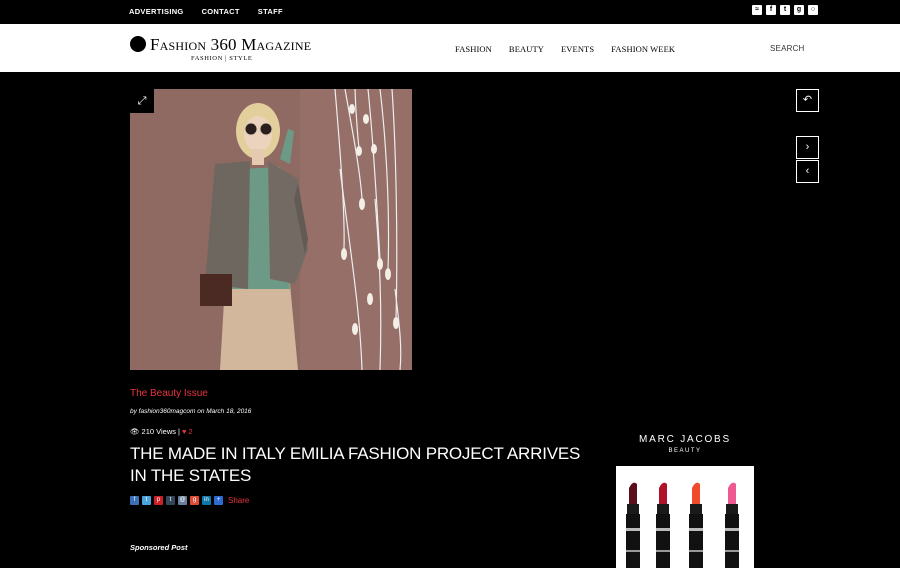  Describe the element at coordinates (577, 49) in the screenshot. I see `nav-events: EVENTS` at that location.